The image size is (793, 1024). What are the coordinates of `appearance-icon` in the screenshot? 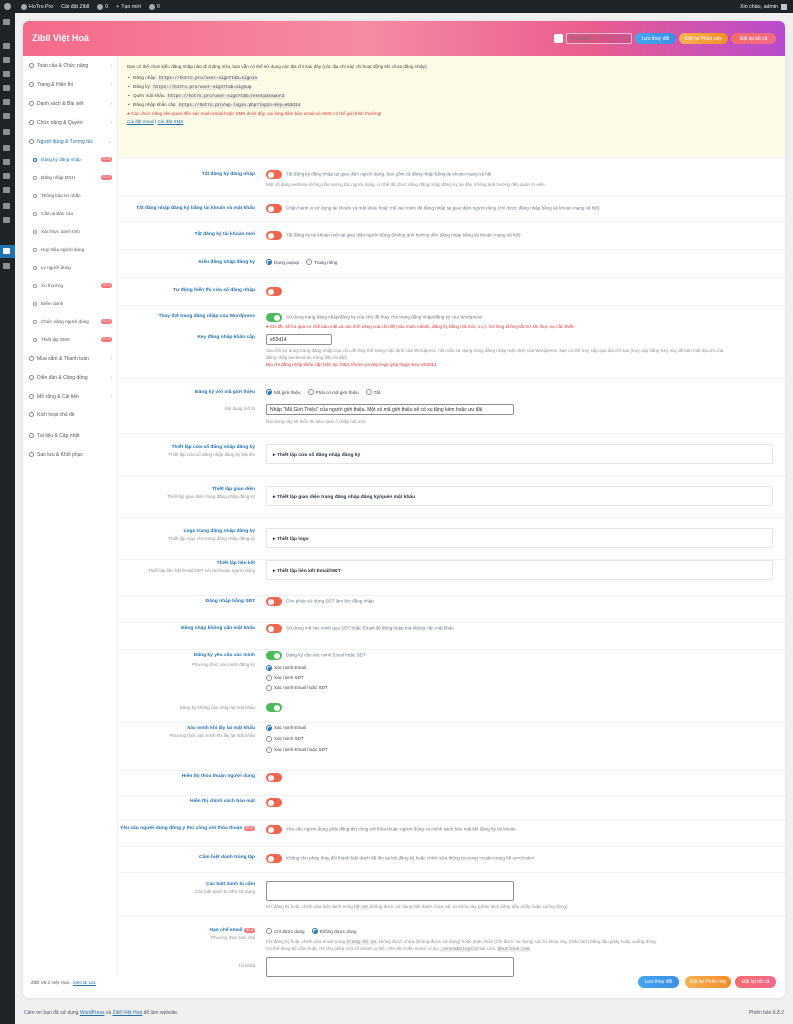 It's located at (6, 132).